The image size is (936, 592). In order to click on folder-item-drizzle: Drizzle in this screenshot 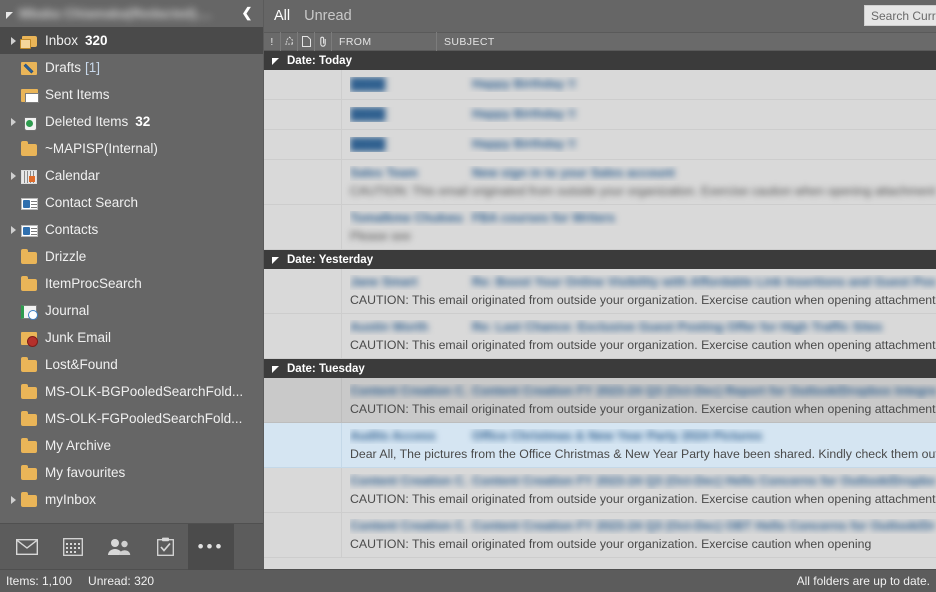, I will do `click(131, 256)`.